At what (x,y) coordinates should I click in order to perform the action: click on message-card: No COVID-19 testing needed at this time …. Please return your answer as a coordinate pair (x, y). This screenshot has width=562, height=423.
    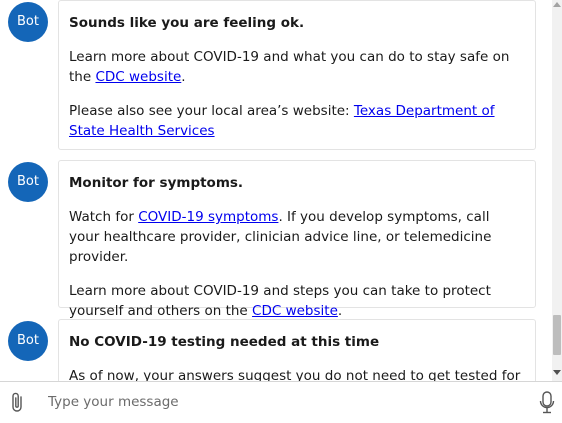
    Looking at the image, I should click on (297, 350).